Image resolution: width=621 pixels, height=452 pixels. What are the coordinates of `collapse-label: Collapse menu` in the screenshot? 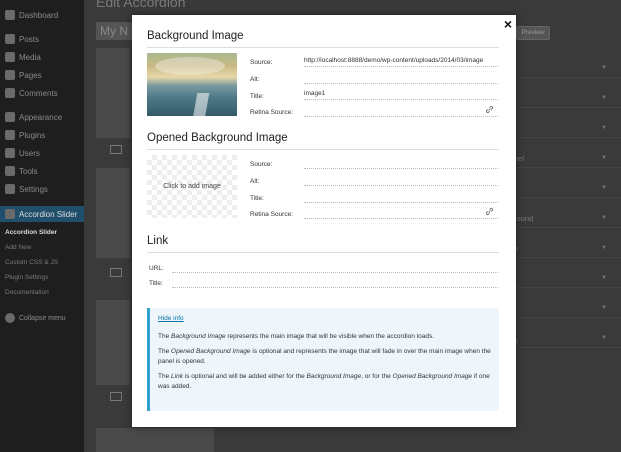 It's located at (42, 318).